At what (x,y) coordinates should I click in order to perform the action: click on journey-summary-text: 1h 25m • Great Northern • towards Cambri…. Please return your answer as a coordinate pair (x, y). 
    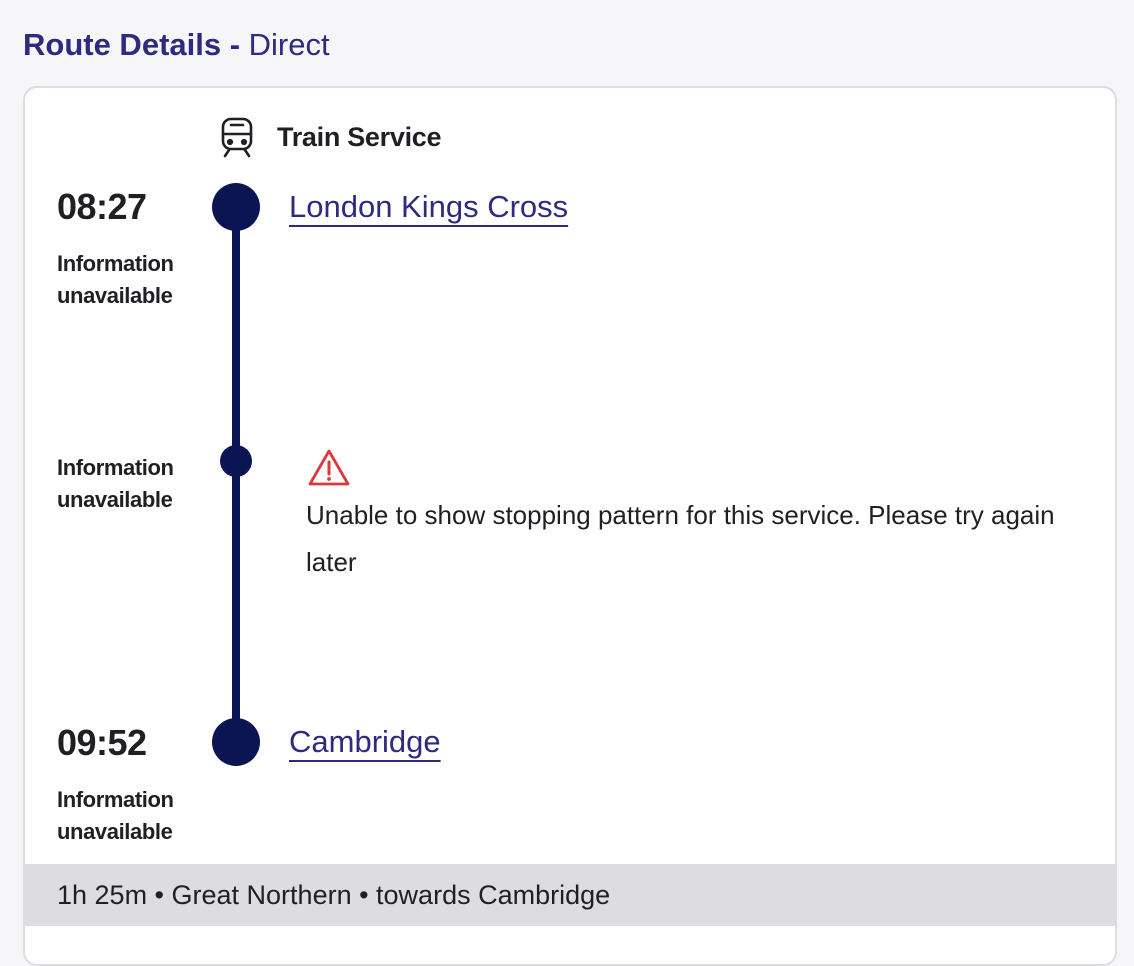
    Looking at the image, I should click on (334, 895).